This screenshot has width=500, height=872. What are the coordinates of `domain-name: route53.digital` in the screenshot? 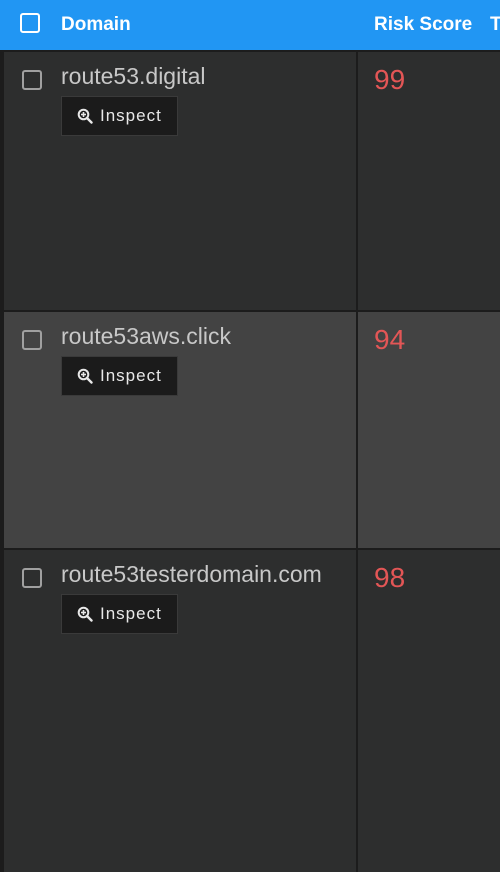 It's located at (133, 76).